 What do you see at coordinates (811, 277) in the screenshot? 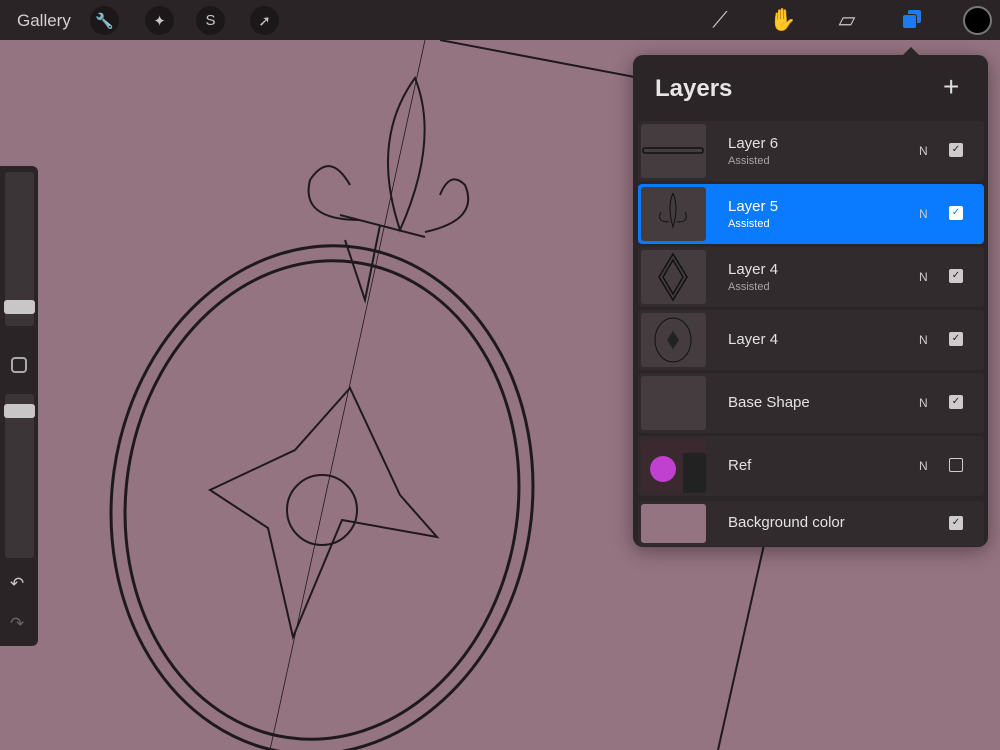
I see `layer-row: Layer 4 Assisted N ✓` at bounding box center [811, 277].